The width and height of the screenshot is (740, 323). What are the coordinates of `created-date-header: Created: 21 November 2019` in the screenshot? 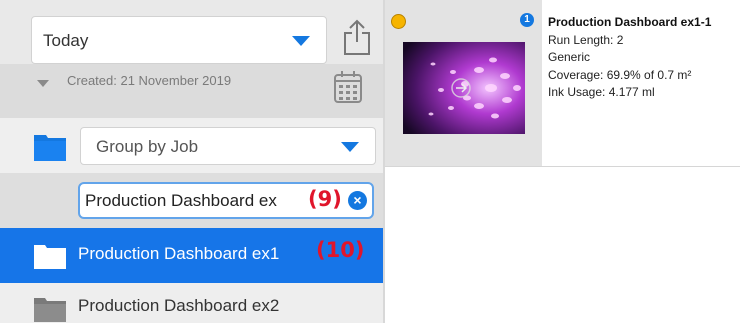 It's located at (191, 91).